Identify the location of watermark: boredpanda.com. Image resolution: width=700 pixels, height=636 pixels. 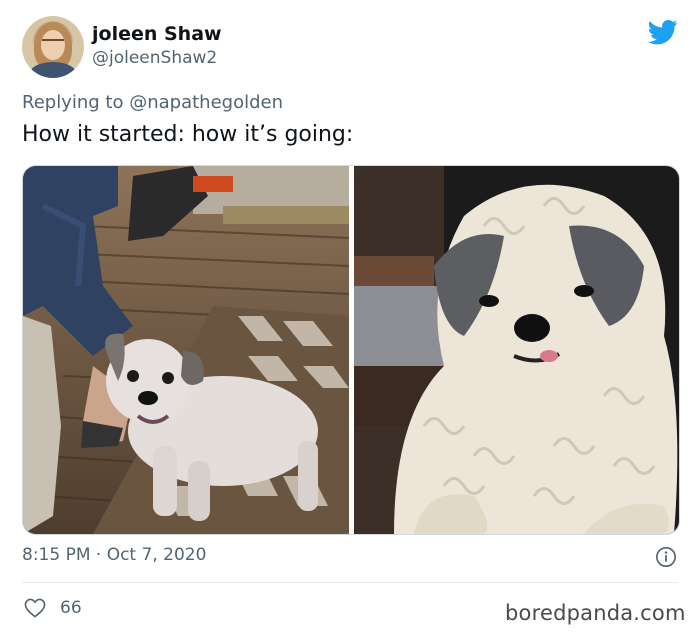
(595, 613).